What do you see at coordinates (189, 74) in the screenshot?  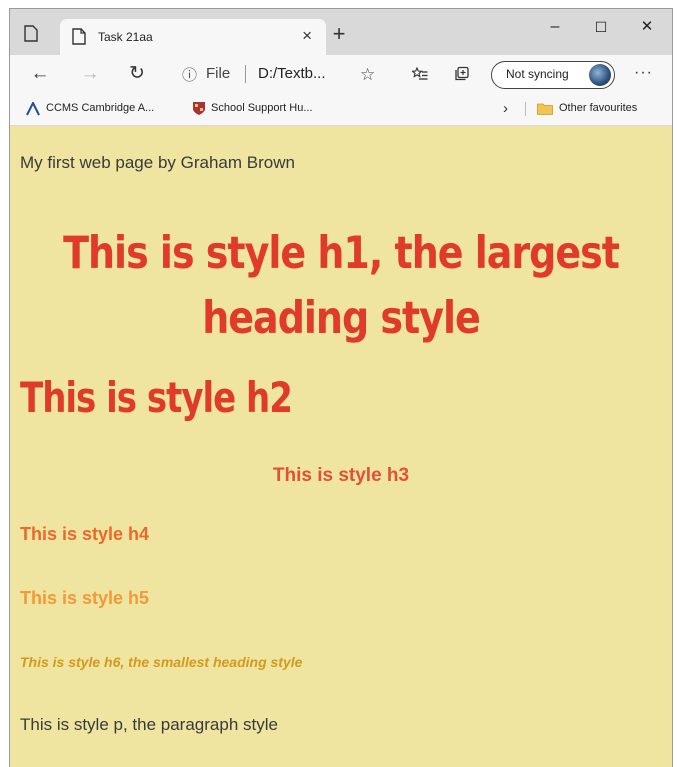 I see `info-icon: ⓘ` at bounding box center [189, 74].